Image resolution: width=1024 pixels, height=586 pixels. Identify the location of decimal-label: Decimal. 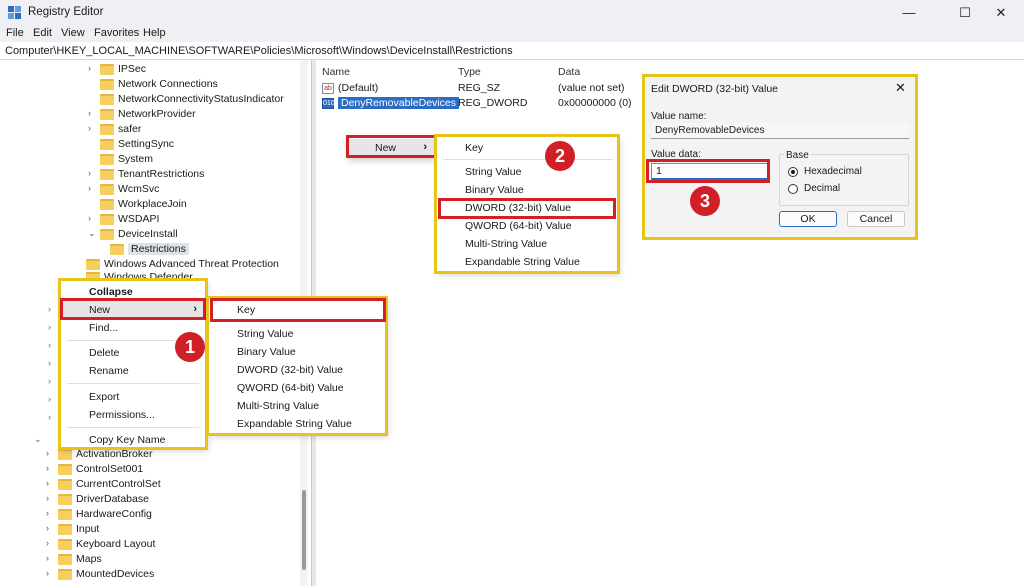
(822, 188).